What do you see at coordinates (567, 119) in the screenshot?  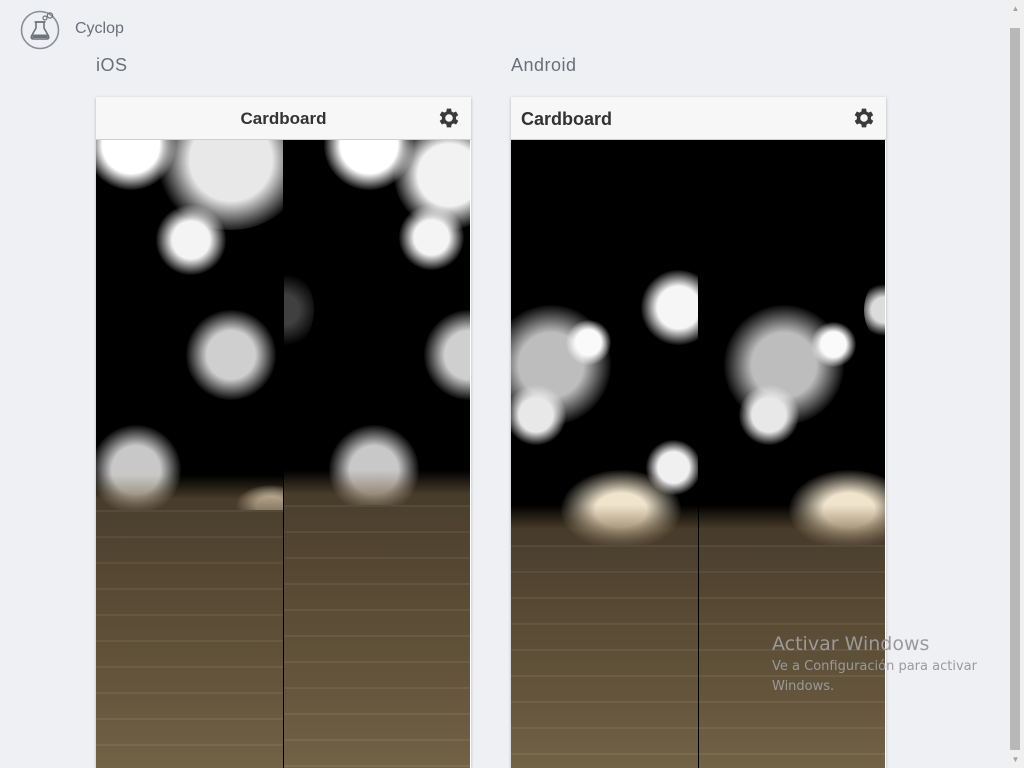 I see `android-toolbar-title: Cardboard` at bounding box center [567, 119].